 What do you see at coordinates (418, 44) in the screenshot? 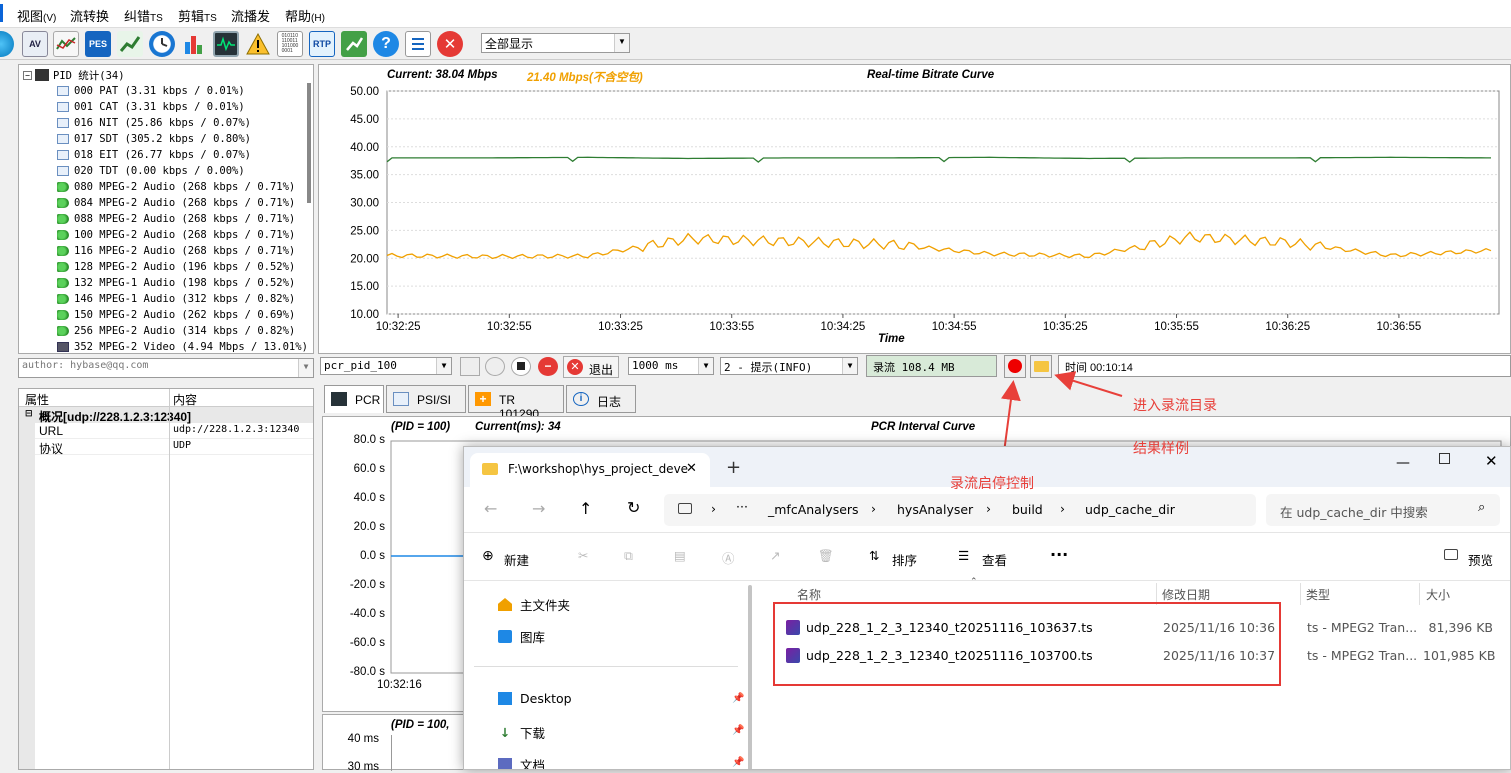
I see `list-icon` at bounding box center [418, 44].